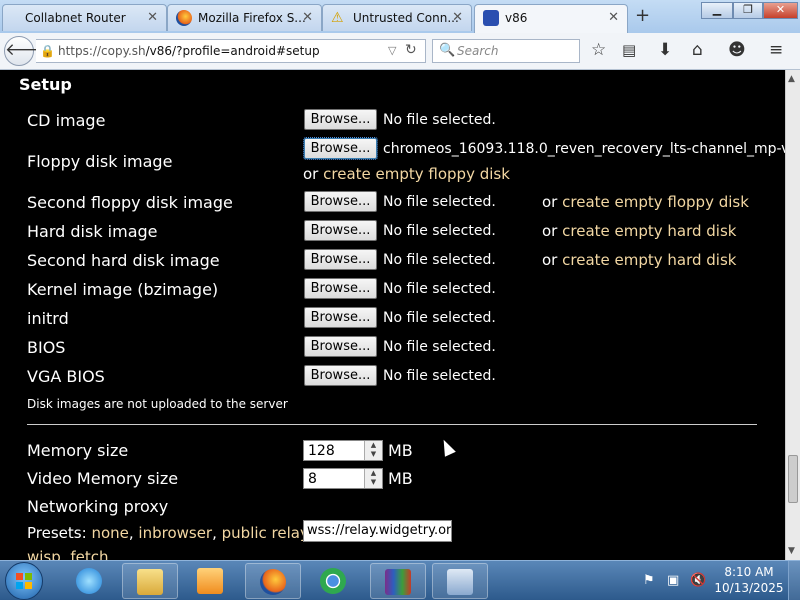  Describe the element at coordinates (44, 554) in the screenshot. I see `preset-wisp-link: wisp` at that location.